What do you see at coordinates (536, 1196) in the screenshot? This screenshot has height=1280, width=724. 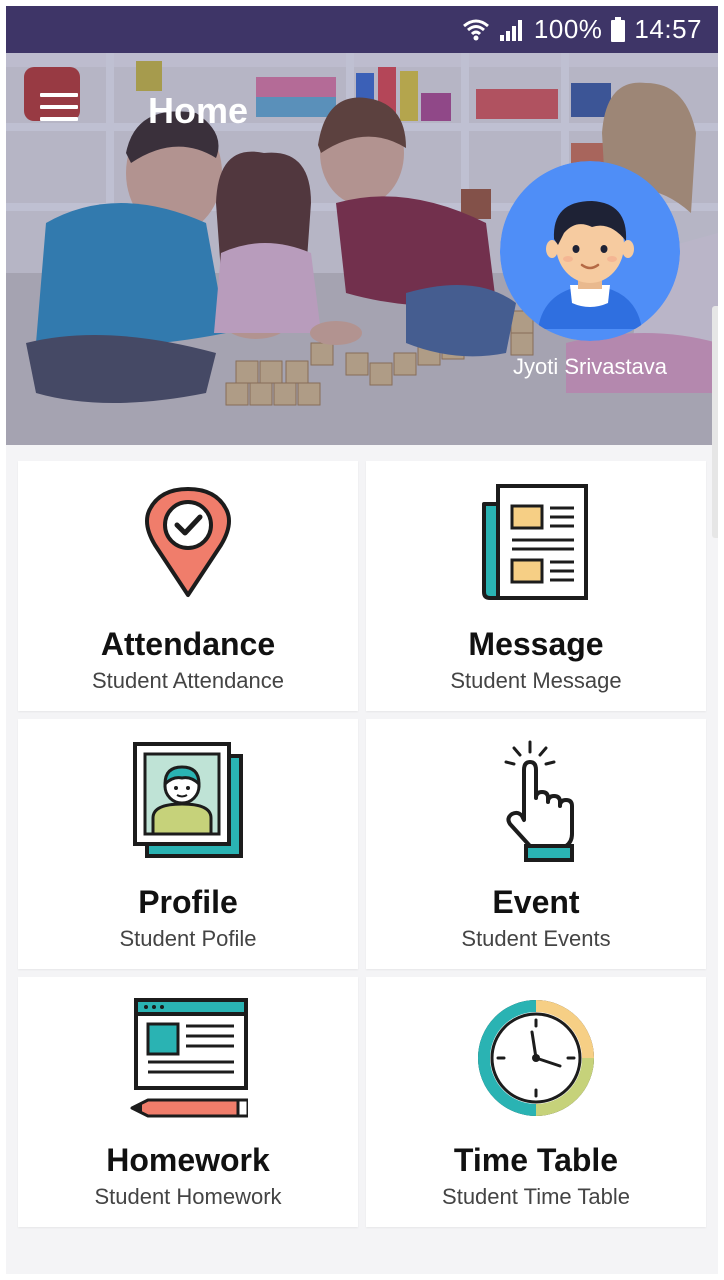 I see `card-subtitle: Student Time Table` at bounding box center [536, 1196].